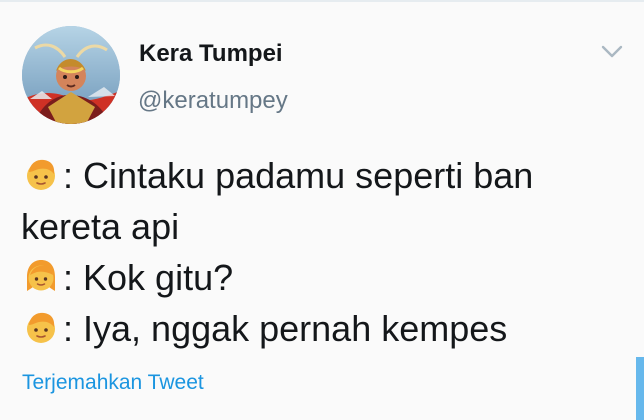 The height and width of the screenshot is (420, 644). Describe the element at coordinates (213, 101) in the screenshot. I see `username: @keratumpey` at that location.